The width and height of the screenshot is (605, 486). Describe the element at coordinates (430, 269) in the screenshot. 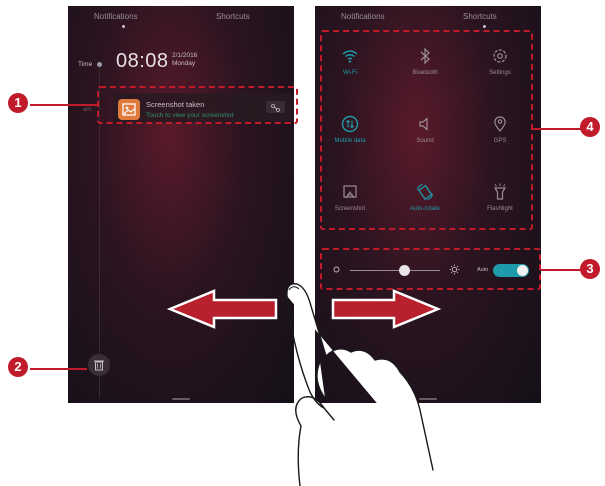

I see `brightness-highlight` at that location.